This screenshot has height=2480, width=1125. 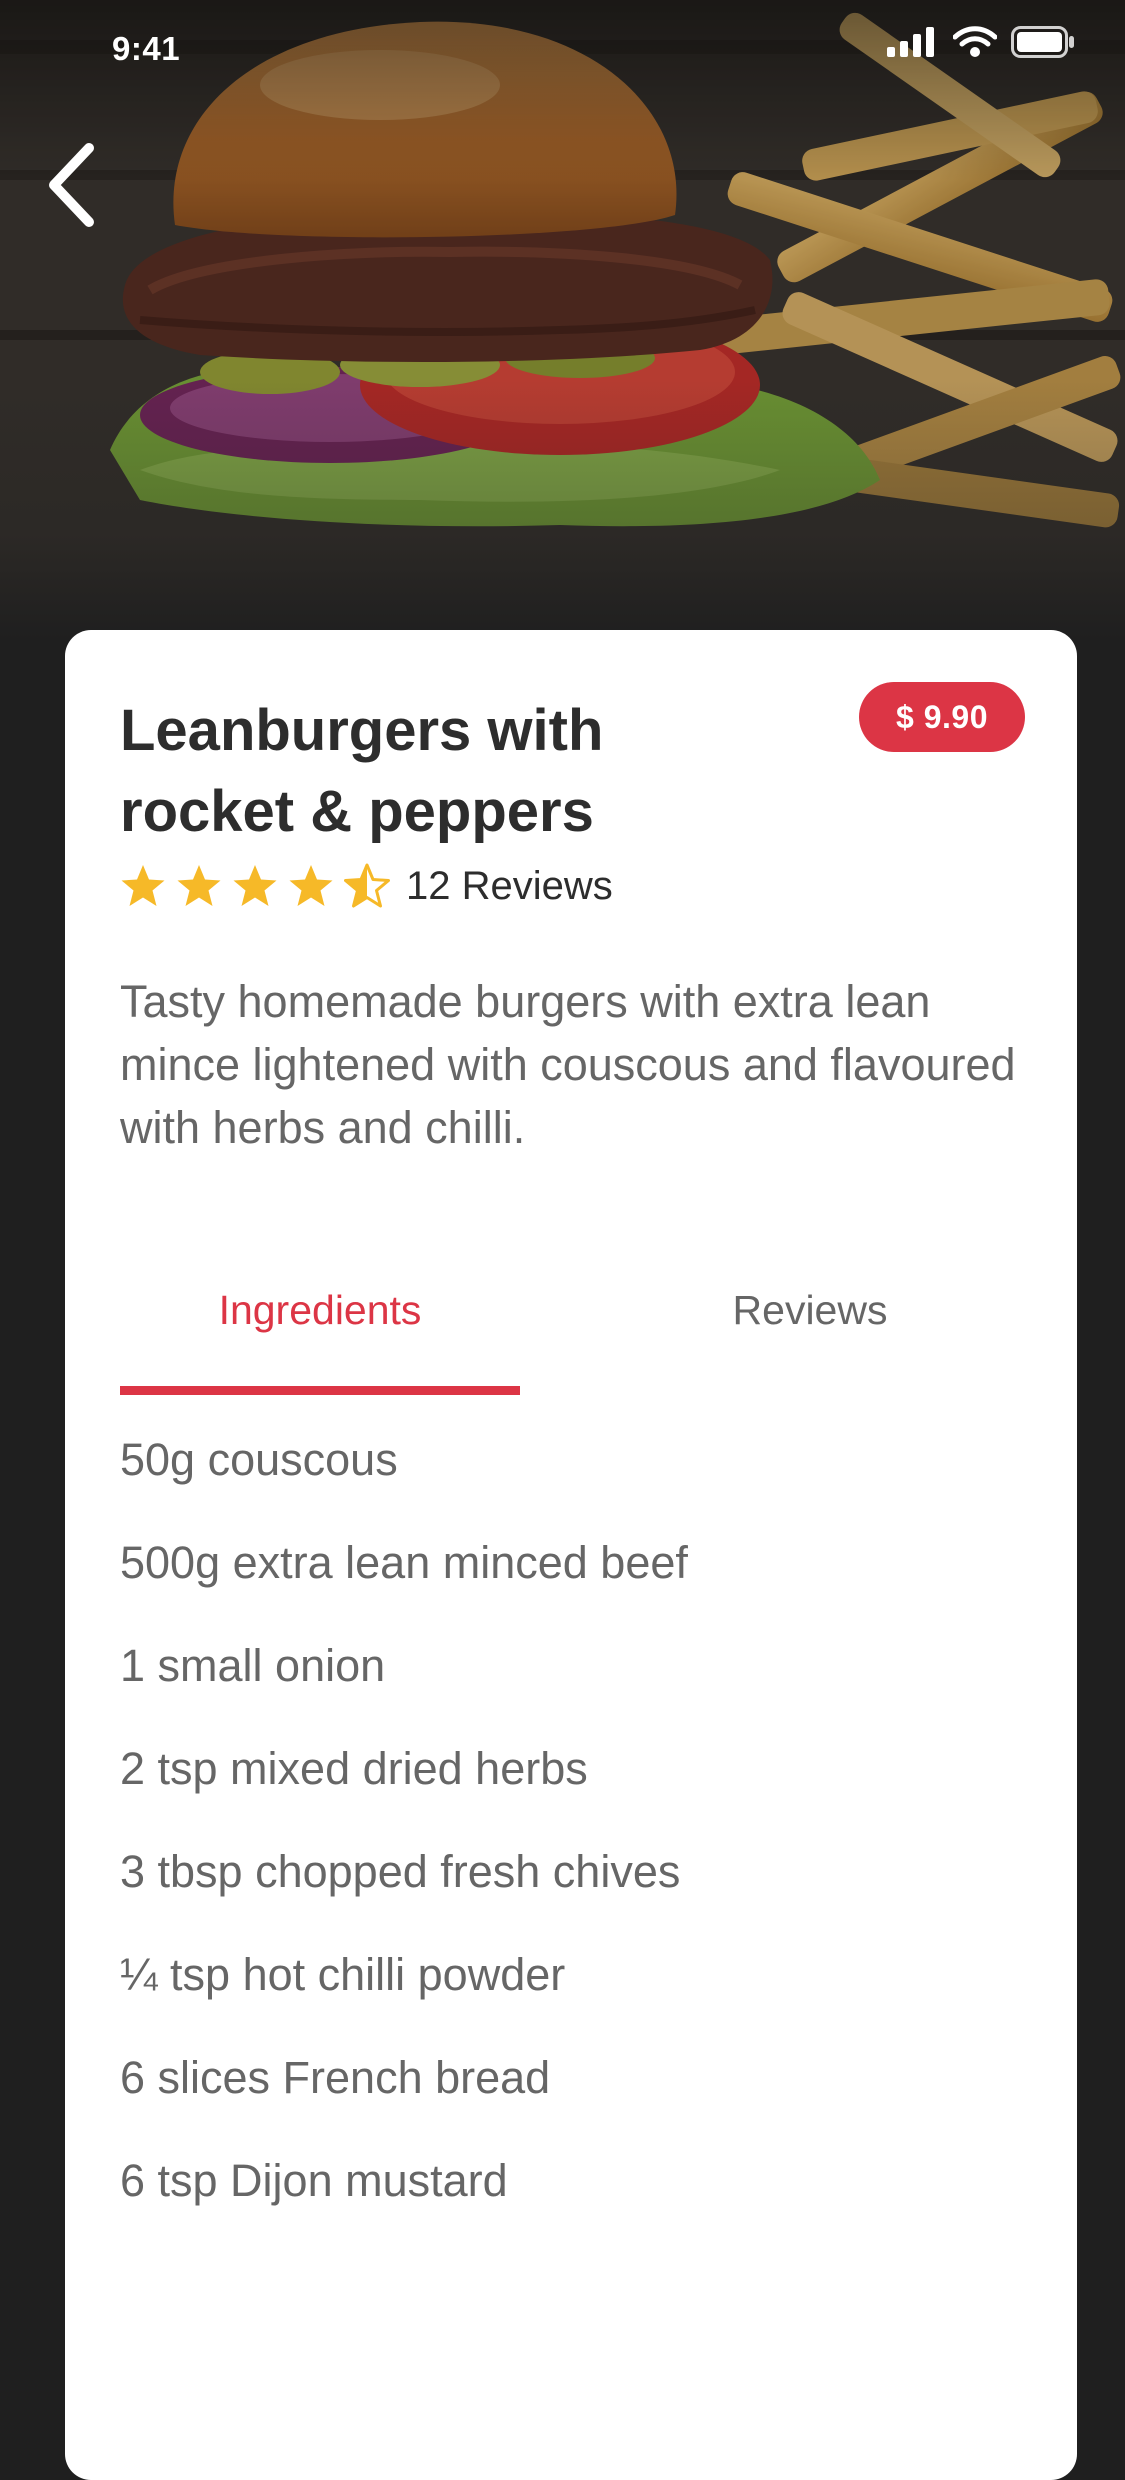 I want to click on battery-icon, so click(x=1042, y=42).